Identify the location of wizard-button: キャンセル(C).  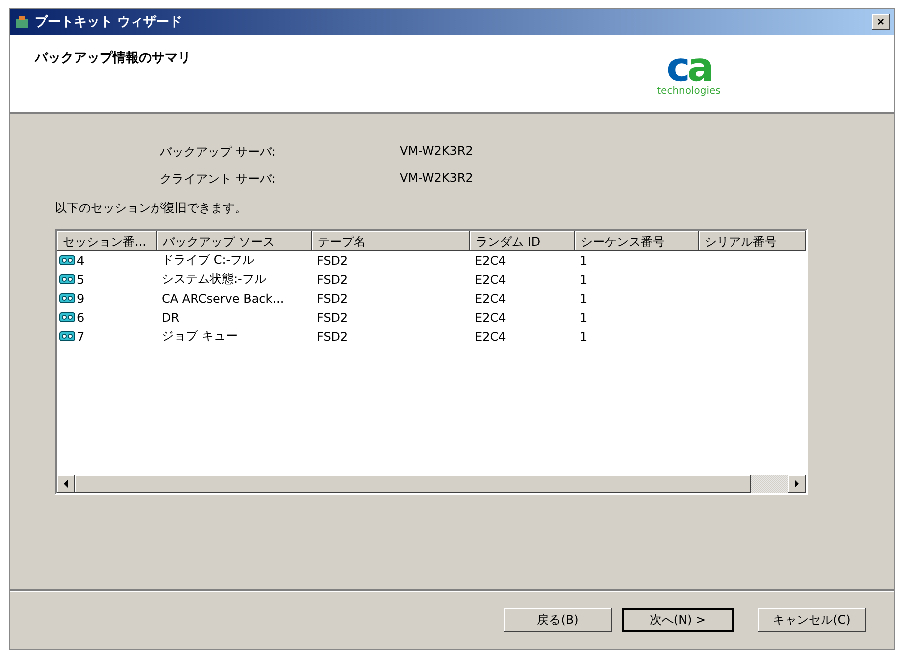
(812, 620).